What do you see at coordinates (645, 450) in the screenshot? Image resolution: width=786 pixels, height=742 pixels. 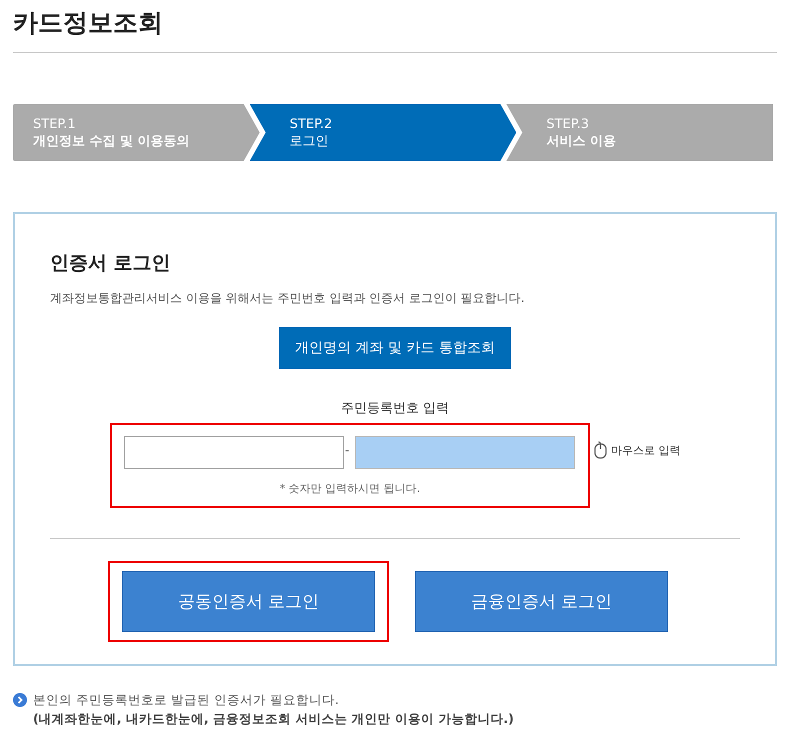 I see `mouse-input-link: 마우스로 입력` at bounding box center [645, 450].